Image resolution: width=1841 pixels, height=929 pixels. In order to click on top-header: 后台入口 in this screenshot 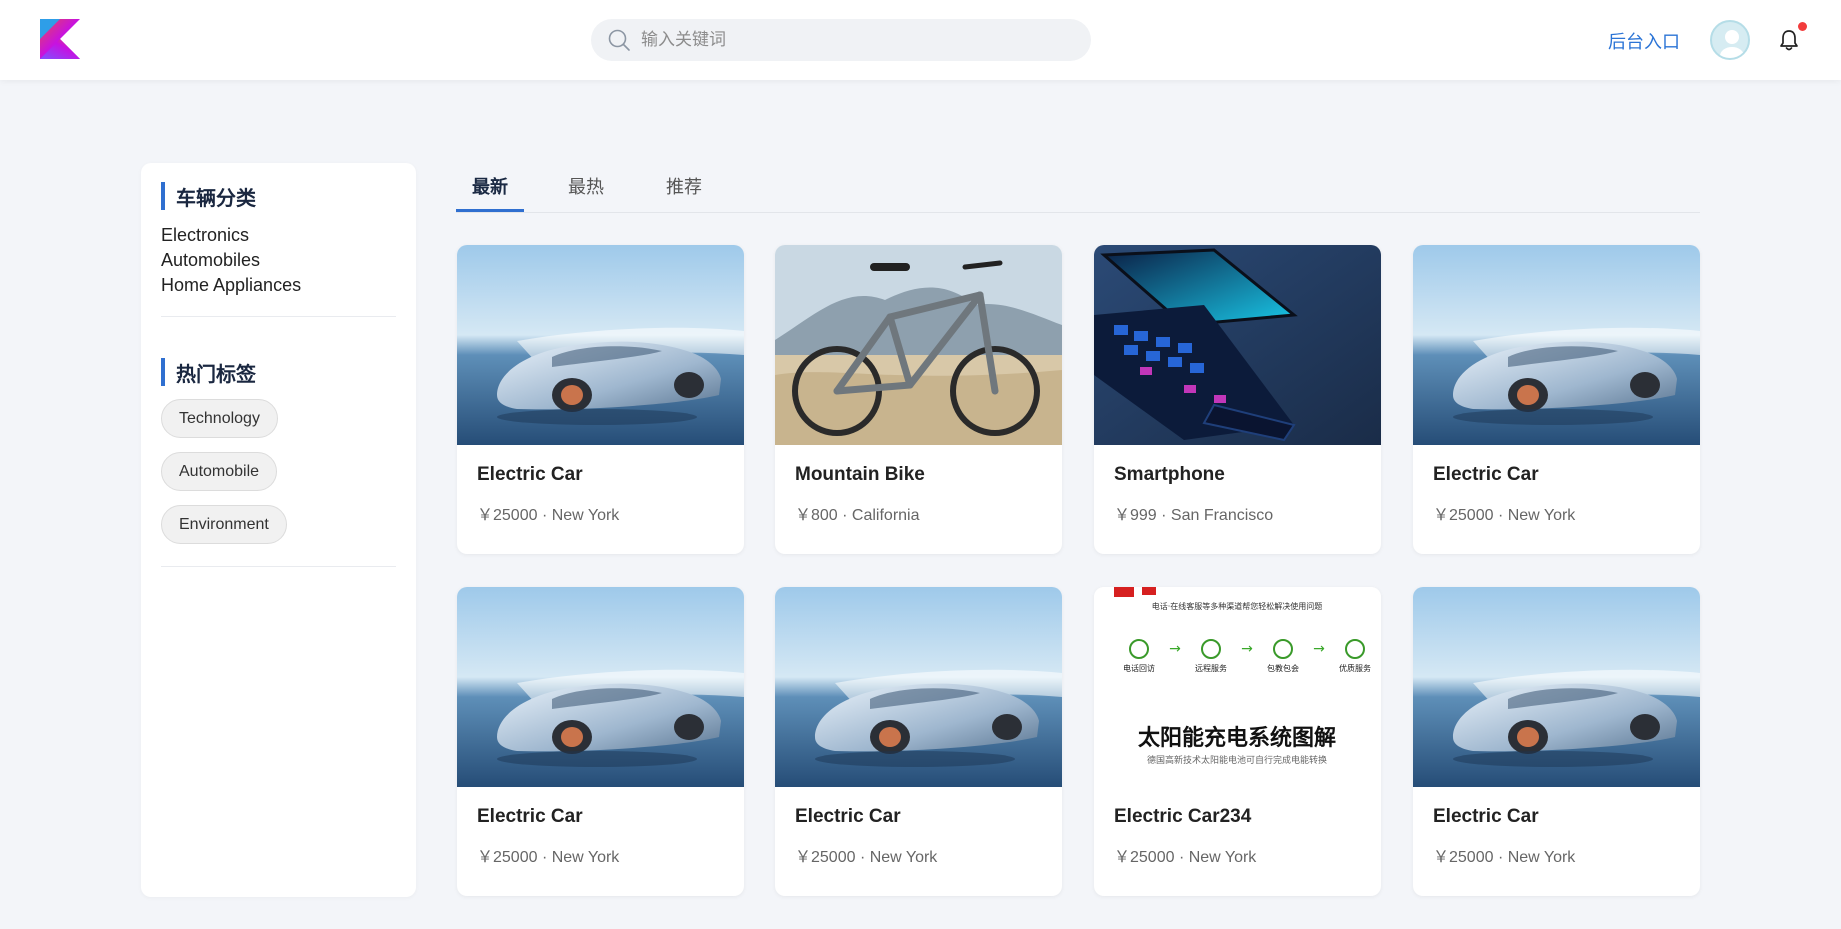, I will do `click(920, 40)`.